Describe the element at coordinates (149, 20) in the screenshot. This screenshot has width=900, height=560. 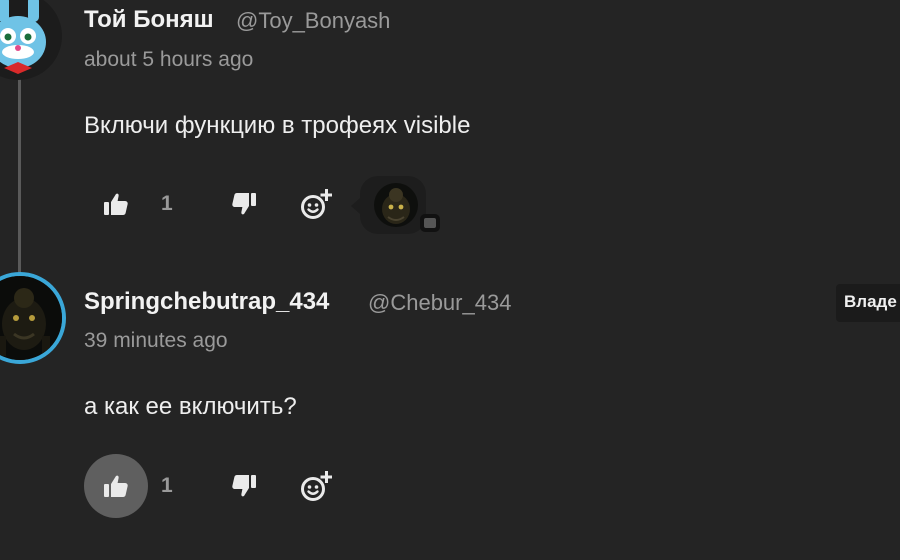
I see `comment-author-name: Той Боняш` at that location.